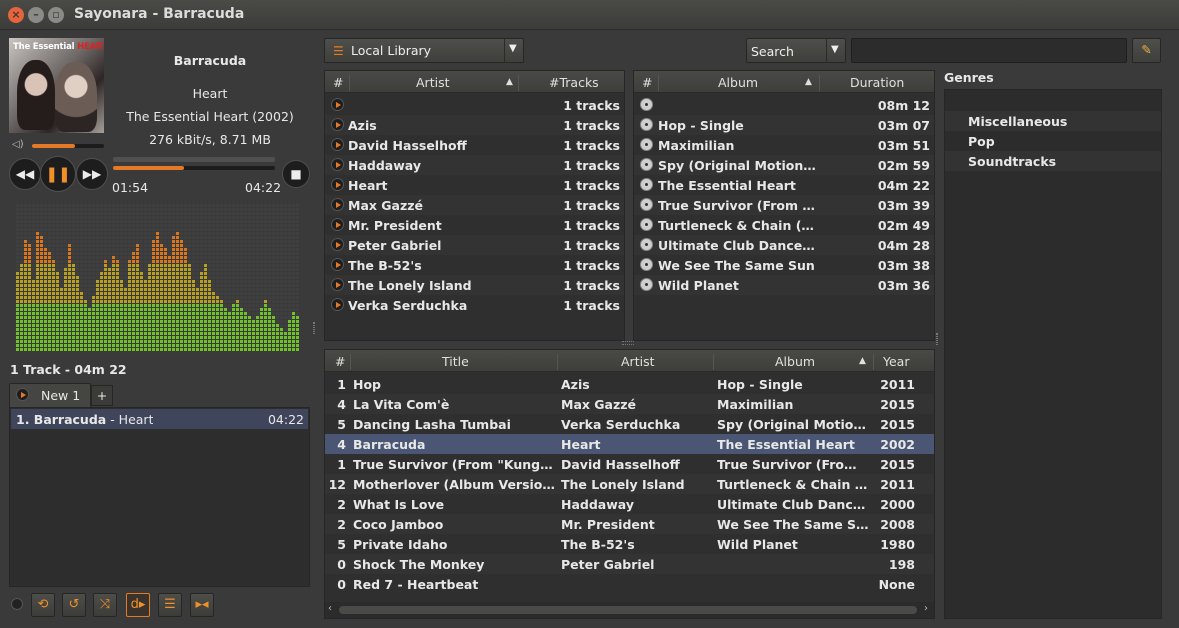  Describe the element at coordinates (629, 384) in the screenshot. I see `track-row: 1 Hop Azis Hop - Single 2011` at that location.